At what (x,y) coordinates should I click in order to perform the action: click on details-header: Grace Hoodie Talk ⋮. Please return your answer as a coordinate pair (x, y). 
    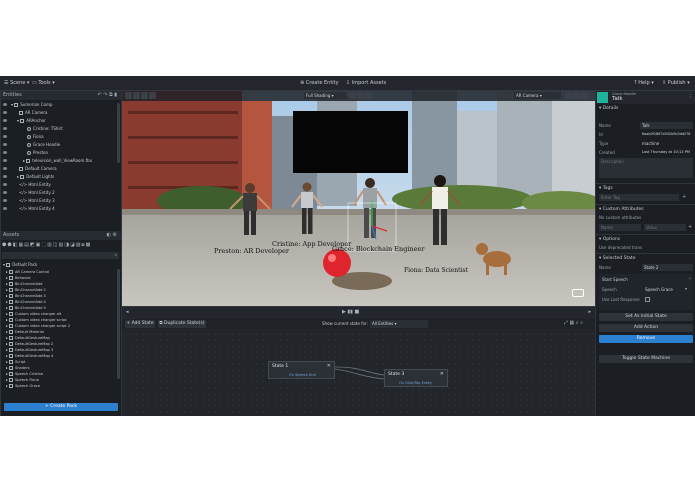
    Looking at the image, I should click on (645, 97).